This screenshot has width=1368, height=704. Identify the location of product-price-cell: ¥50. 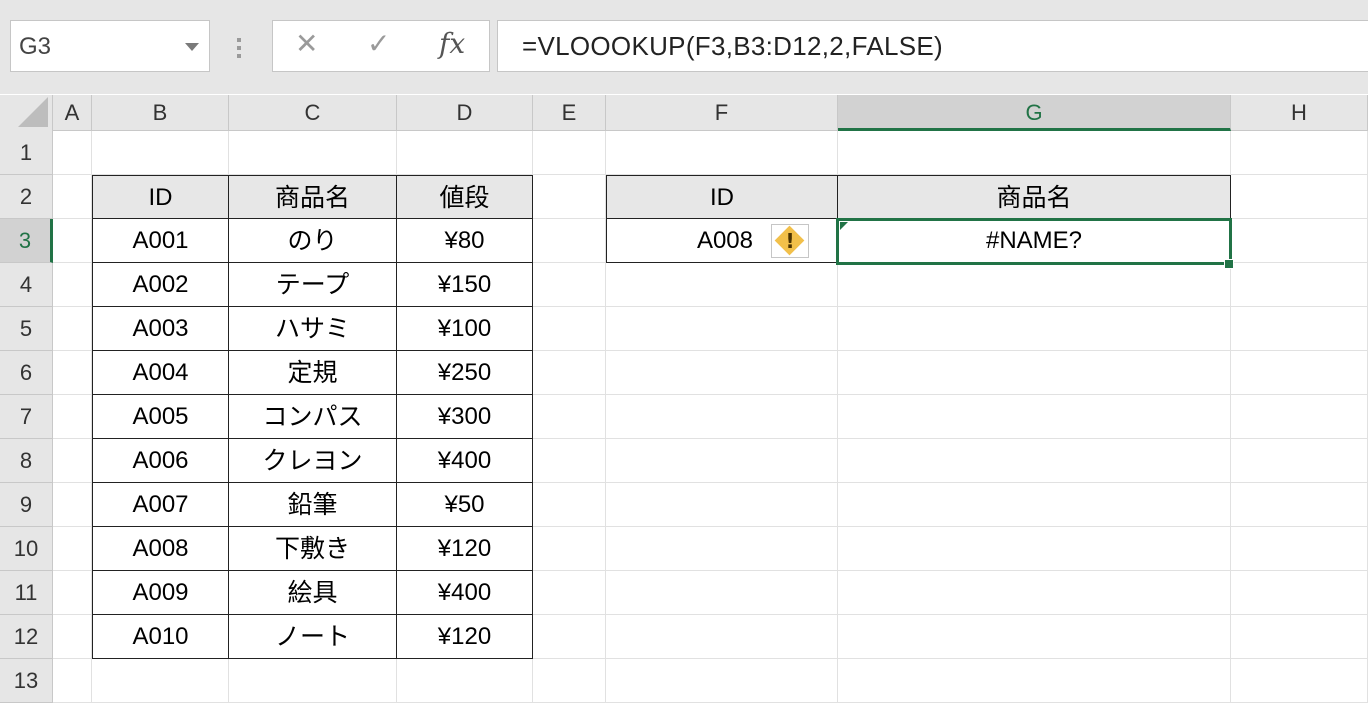
(465, 505).